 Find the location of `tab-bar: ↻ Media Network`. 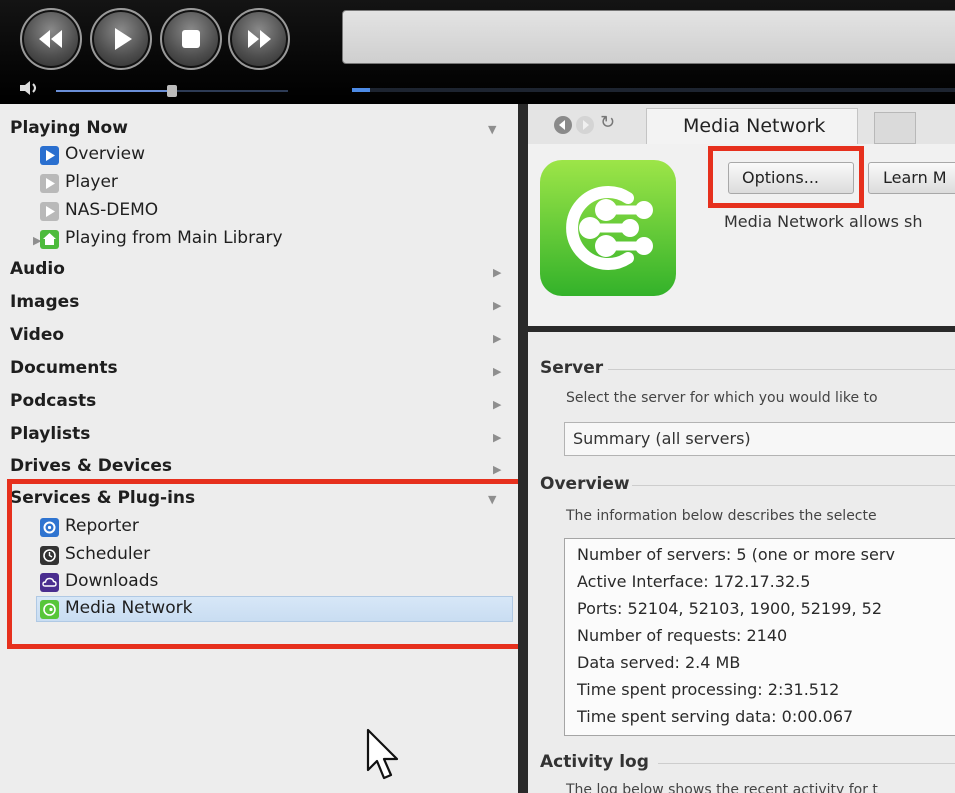

tab-bar: ↻ Media Network is located at coordinates (741, 124).